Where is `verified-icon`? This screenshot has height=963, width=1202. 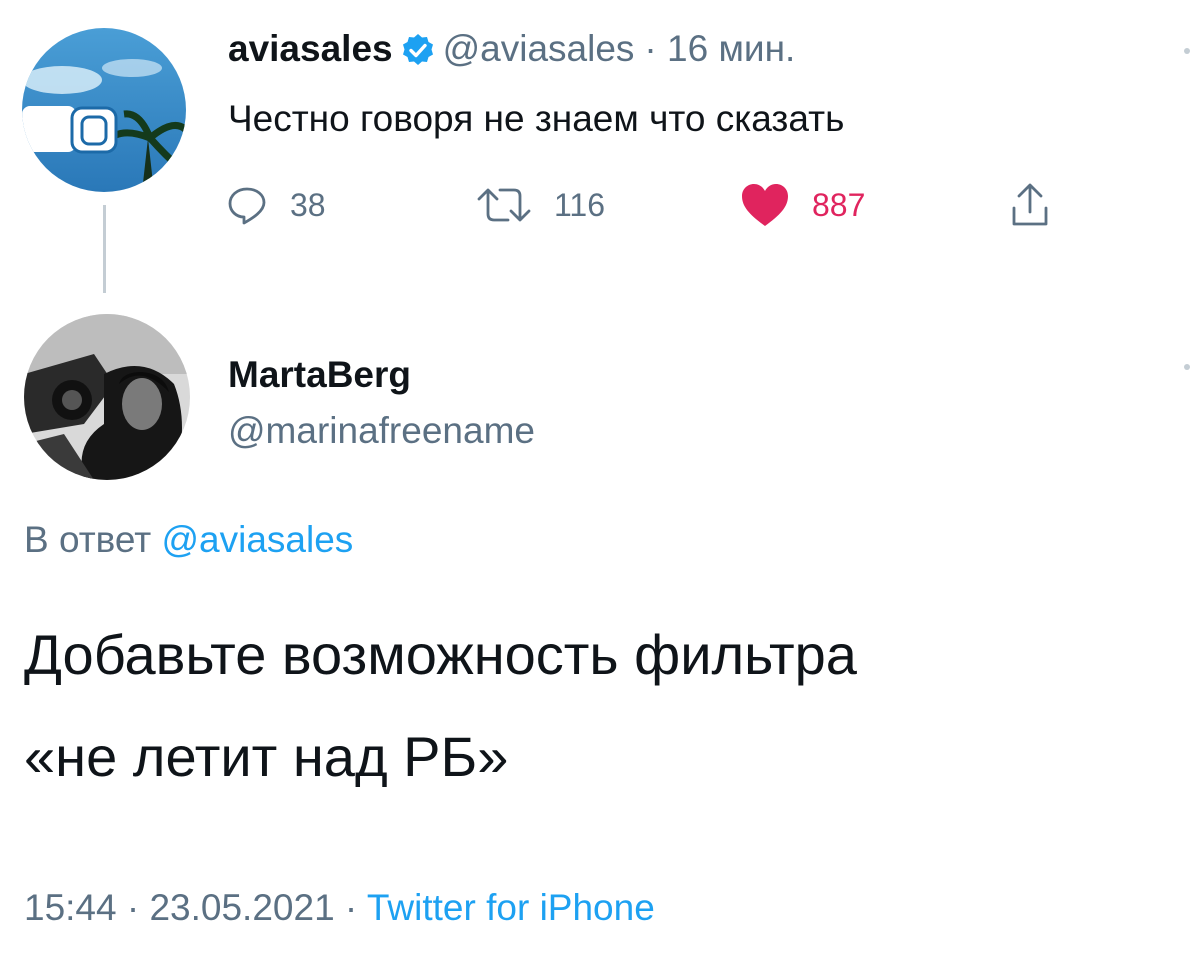
verified-icon is located at coordinates (418, 49).